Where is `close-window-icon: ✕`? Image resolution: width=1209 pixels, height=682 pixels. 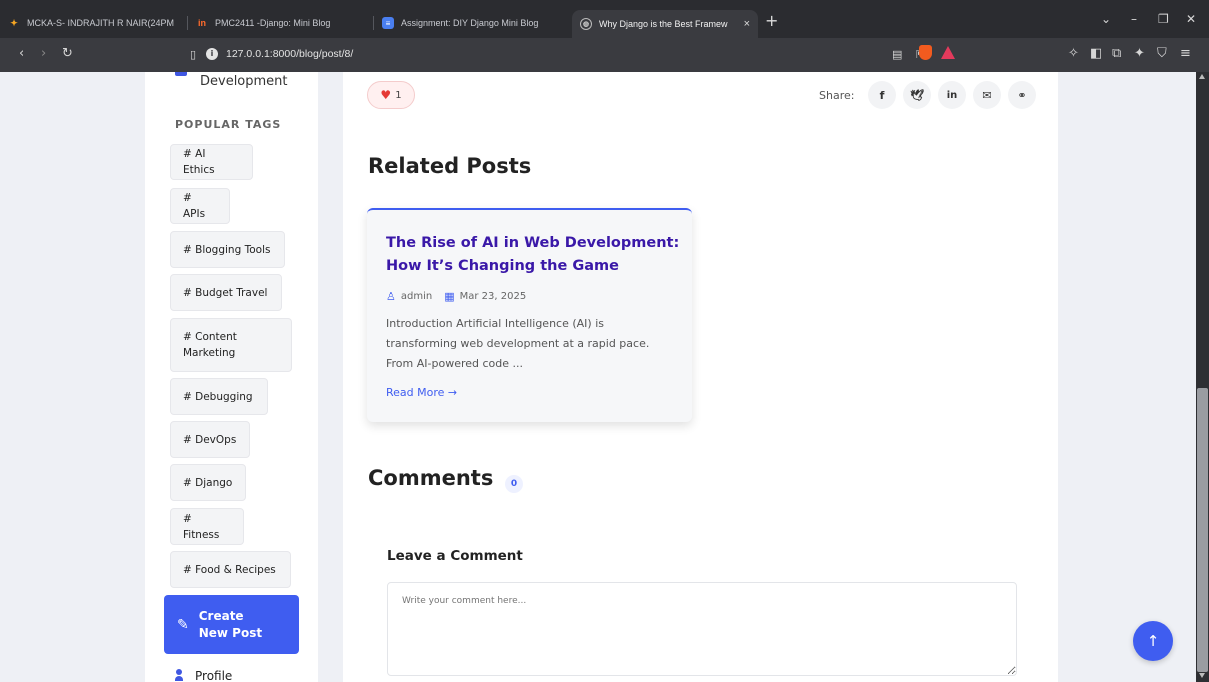
close-window-icon: ✕ is located at coordinates (1191, 19).